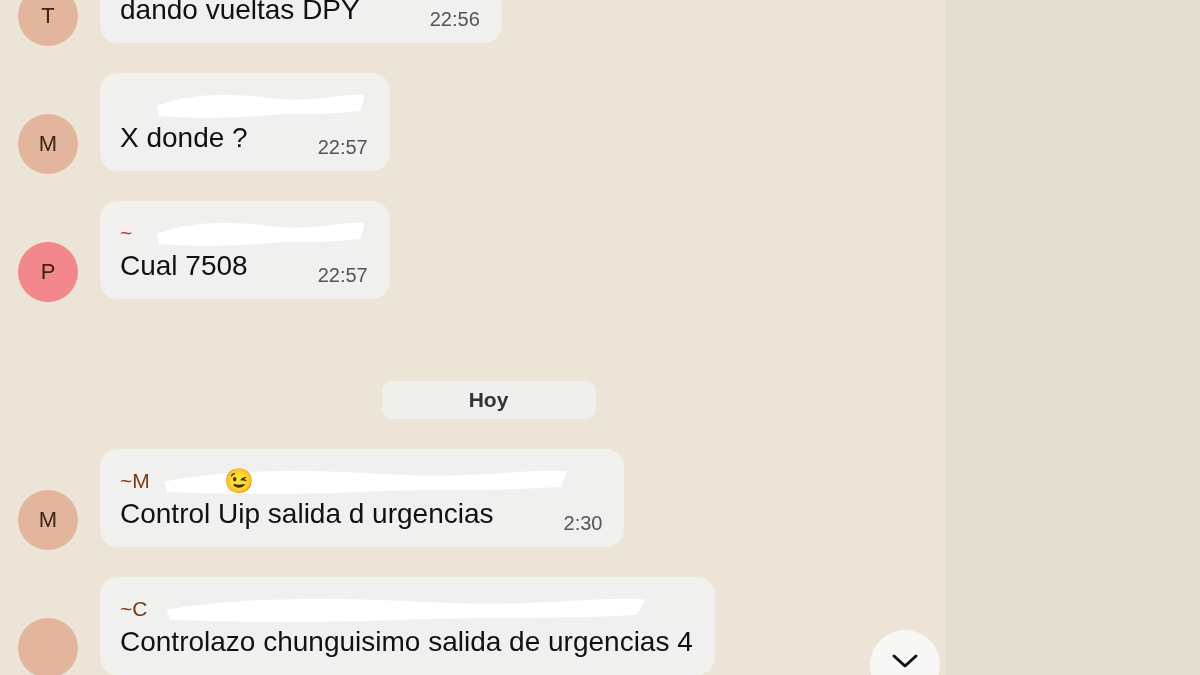  What do you see at coordinates (238, 481) in the screenshot?
I see `emoji: 😉` at bounding box center [238, 481].